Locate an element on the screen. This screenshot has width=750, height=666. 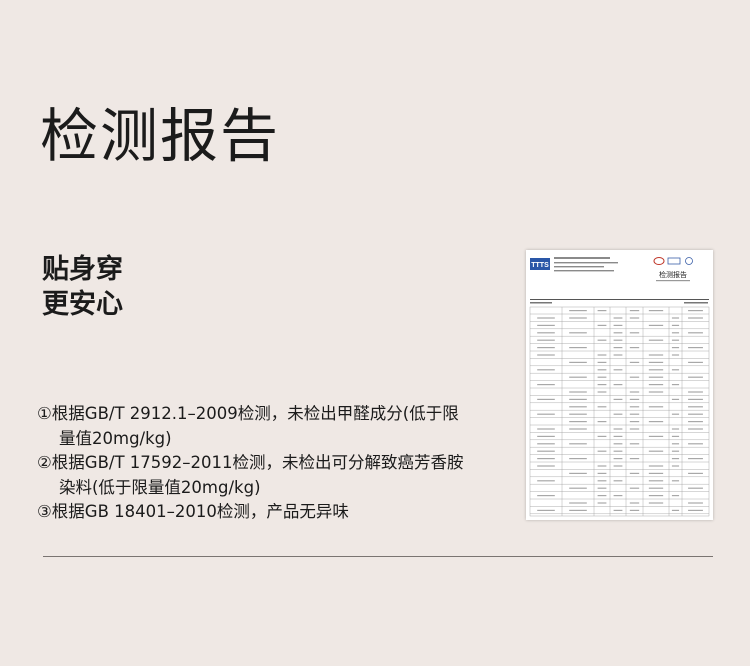
note-text-cont: 量值20mg/kg) is located at coordinates (115, 438).